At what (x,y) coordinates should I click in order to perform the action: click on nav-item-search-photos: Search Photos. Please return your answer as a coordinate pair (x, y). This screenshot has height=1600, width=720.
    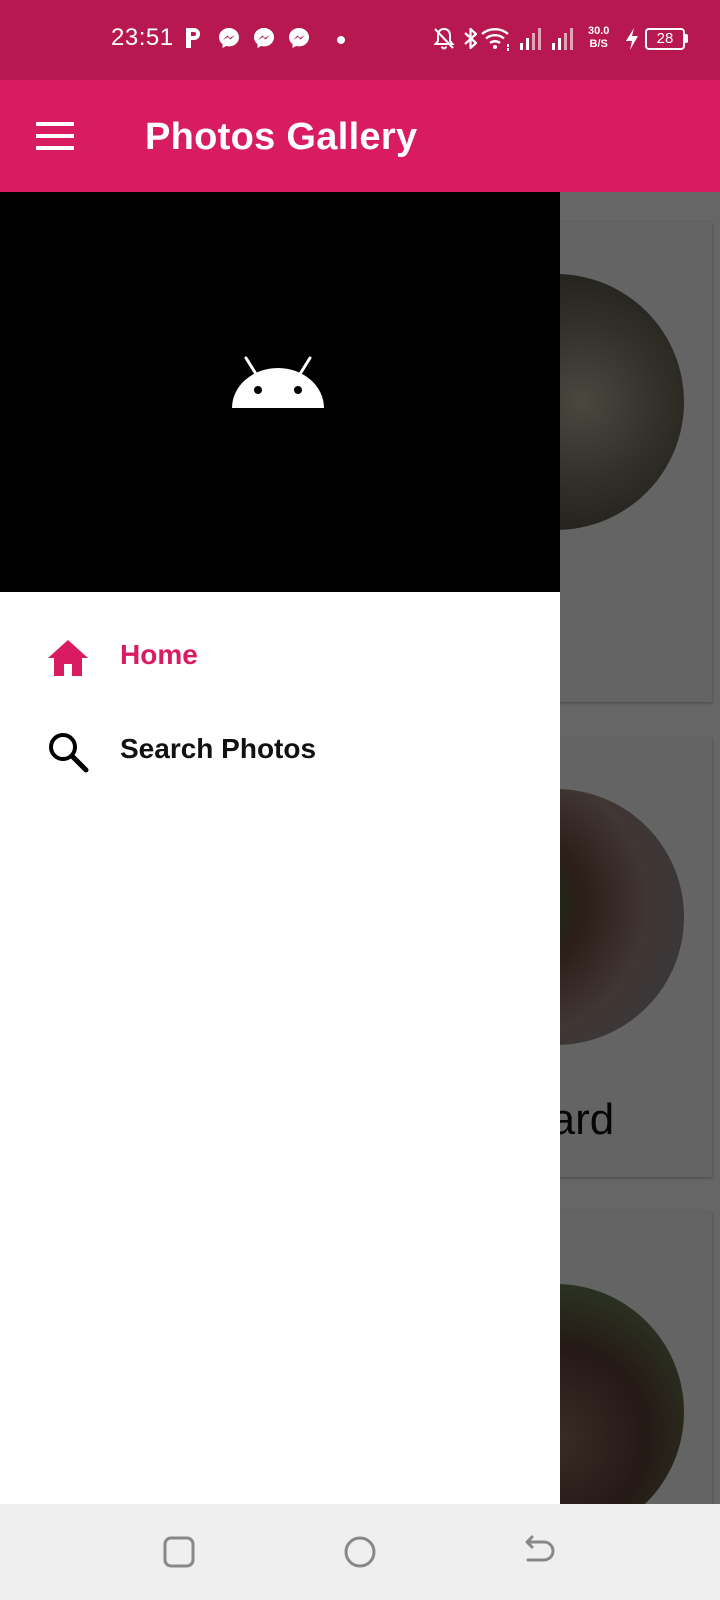
    Looking at the image, I should click on (280, 750).